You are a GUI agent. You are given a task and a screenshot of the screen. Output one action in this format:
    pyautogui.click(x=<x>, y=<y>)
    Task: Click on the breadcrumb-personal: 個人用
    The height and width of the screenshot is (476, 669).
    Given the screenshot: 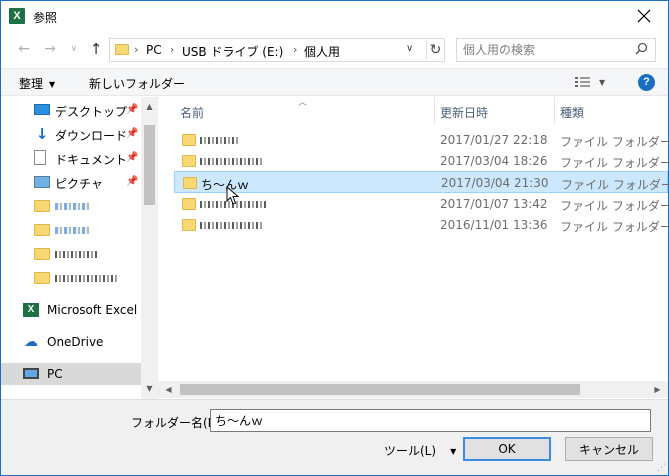 What is the action you would take?
    pyautogui.click(x=322, y=51)
    